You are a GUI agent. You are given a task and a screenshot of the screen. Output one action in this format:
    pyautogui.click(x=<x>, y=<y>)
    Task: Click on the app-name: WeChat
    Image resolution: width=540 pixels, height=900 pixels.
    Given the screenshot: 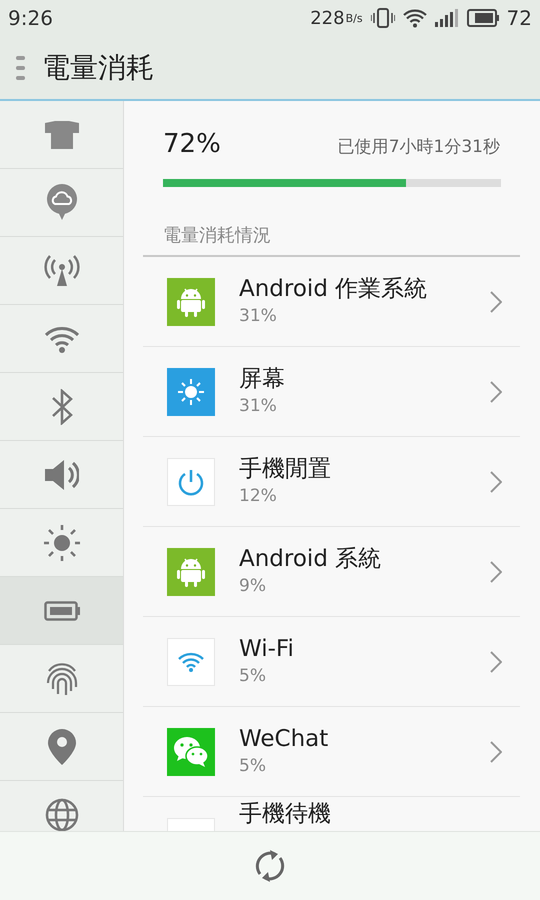 What is the action you would take?
    pyautogui.click(x=284, y=739)
    